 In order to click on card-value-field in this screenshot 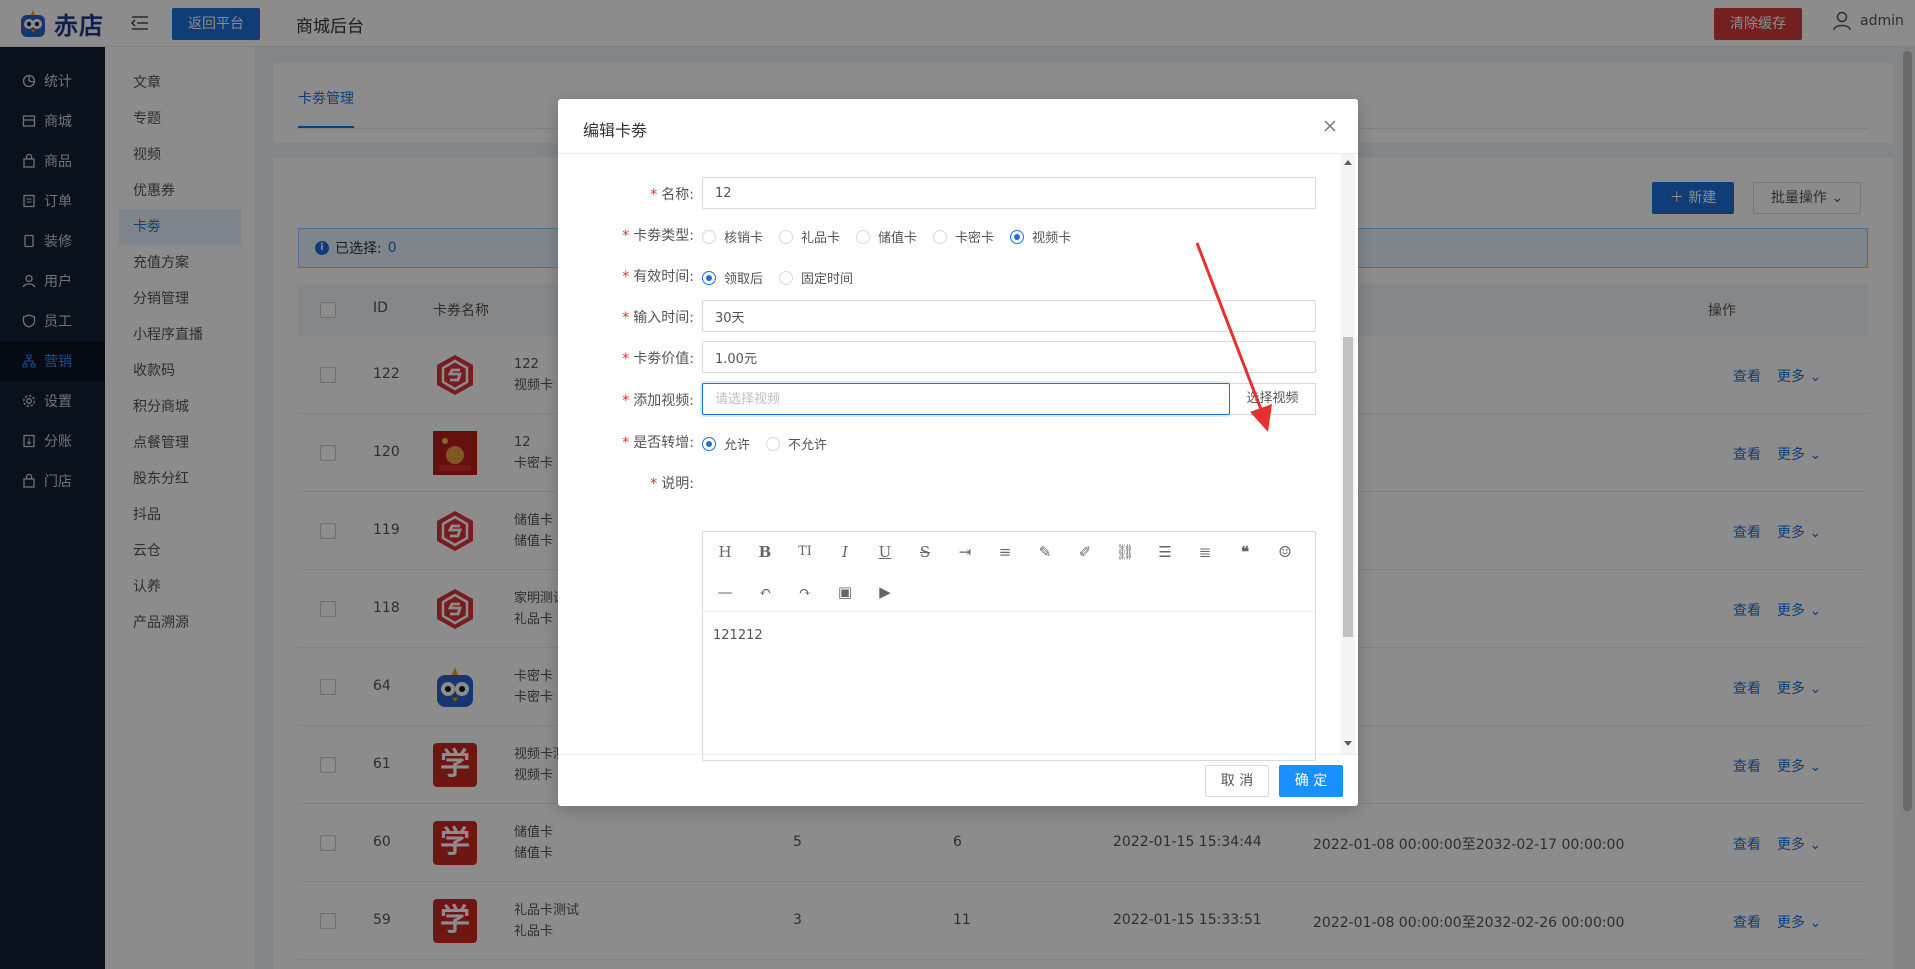, I will do `click(1009, 357)`.